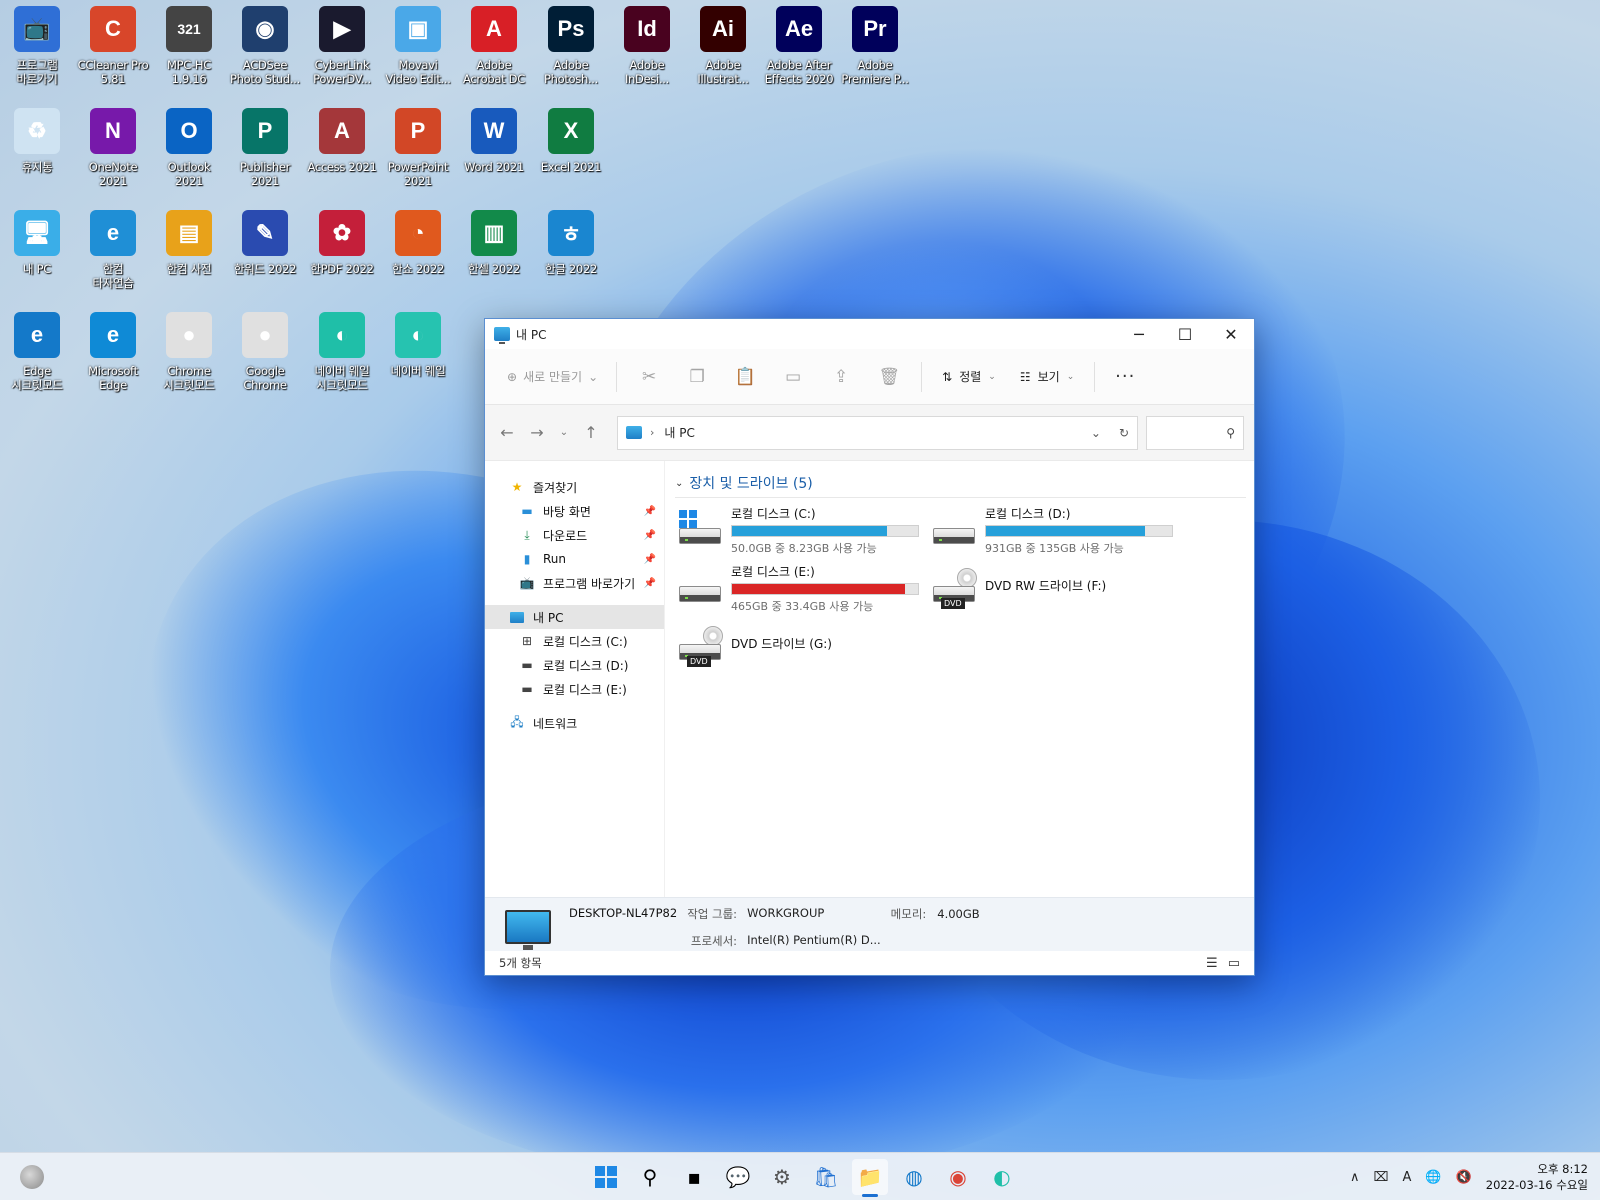 This screenshot has width=1600, height=1200. Describe the element at coordinates (37, 131) in the screenshot. I see `app-icon: ♻` at that location.